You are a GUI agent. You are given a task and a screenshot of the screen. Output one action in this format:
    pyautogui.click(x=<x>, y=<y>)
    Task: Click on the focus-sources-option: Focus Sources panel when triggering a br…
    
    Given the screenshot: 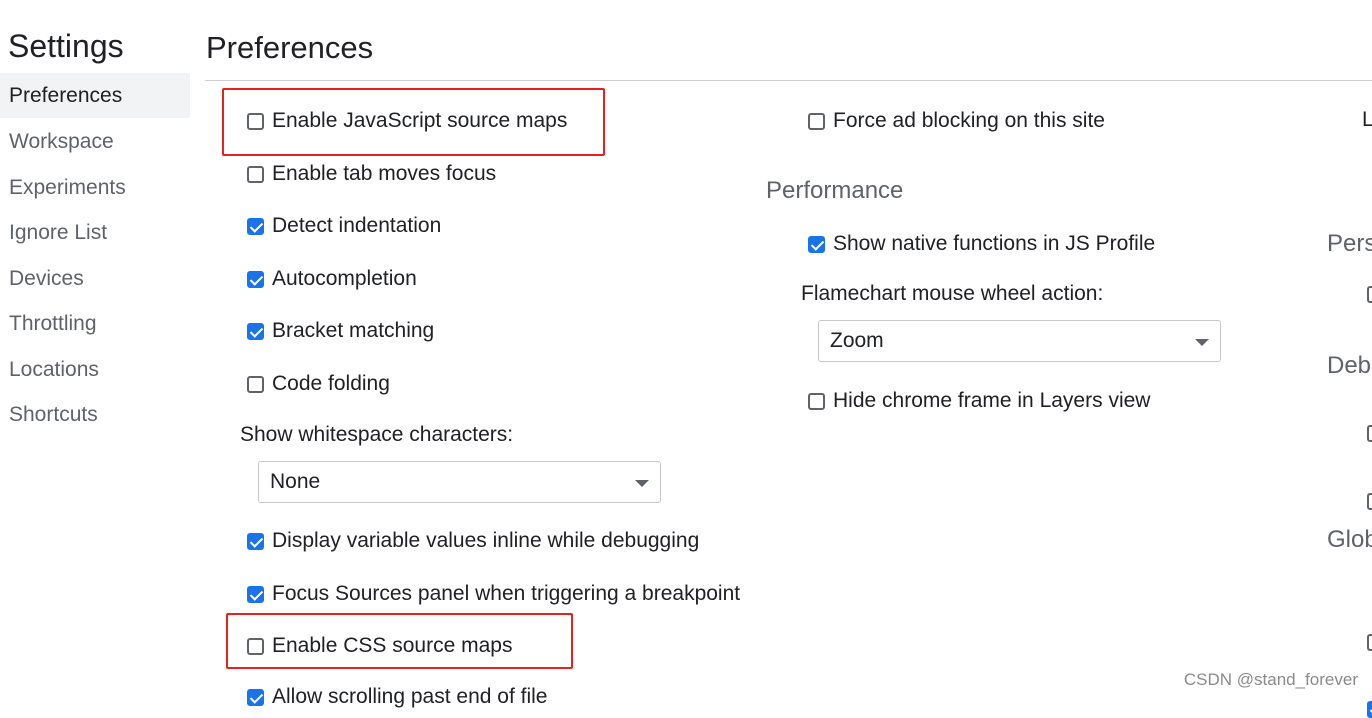 What is the action you would take?
    pyautogui.click(x=493, y=594)
    